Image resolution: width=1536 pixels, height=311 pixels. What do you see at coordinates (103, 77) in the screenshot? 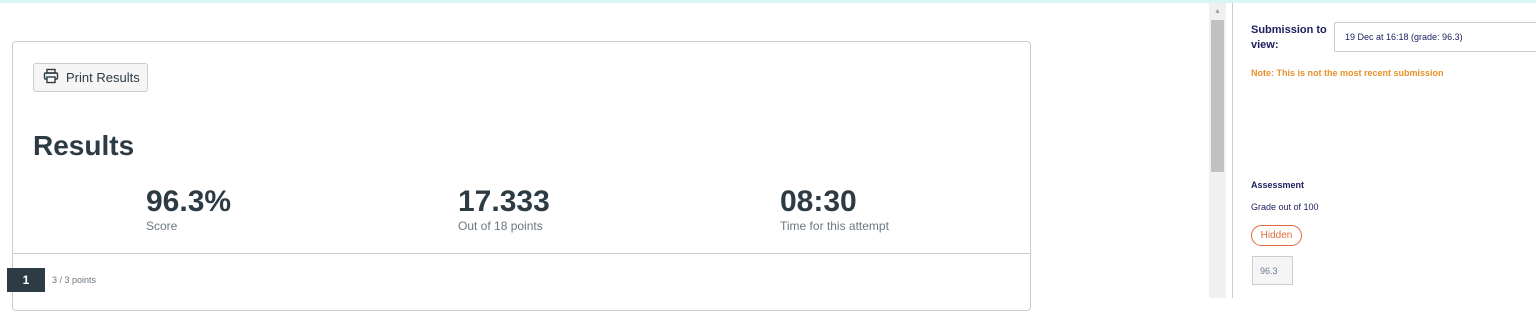
I see `print-results-label: Print Results` at bounding box center [103, 77].